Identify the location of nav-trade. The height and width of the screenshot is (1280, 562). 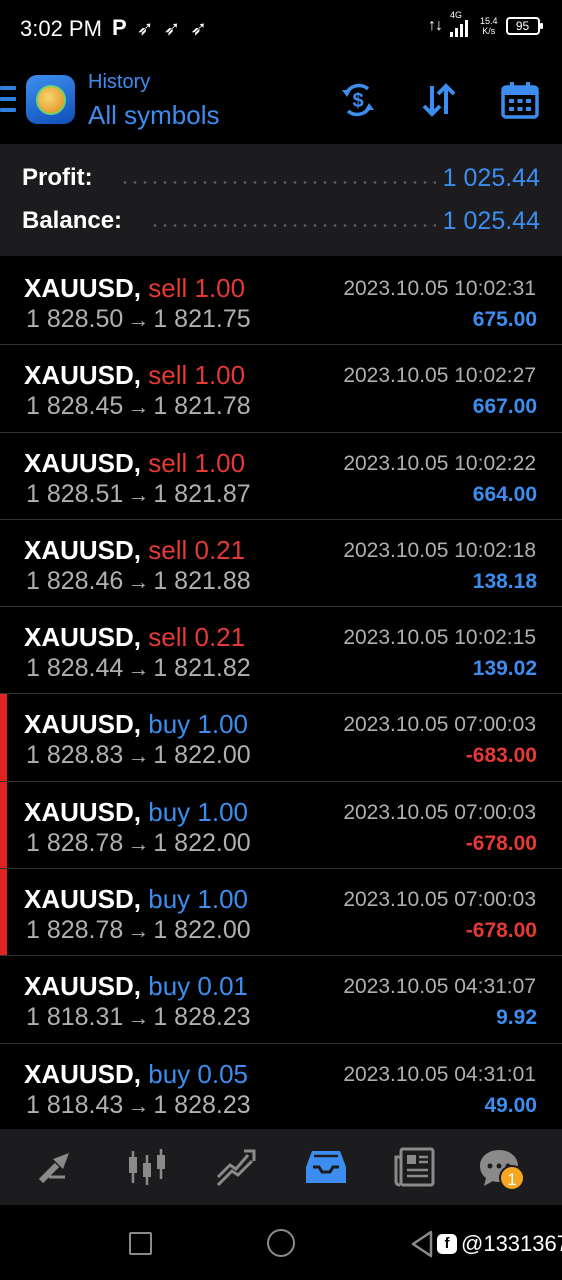
(236, 1167).